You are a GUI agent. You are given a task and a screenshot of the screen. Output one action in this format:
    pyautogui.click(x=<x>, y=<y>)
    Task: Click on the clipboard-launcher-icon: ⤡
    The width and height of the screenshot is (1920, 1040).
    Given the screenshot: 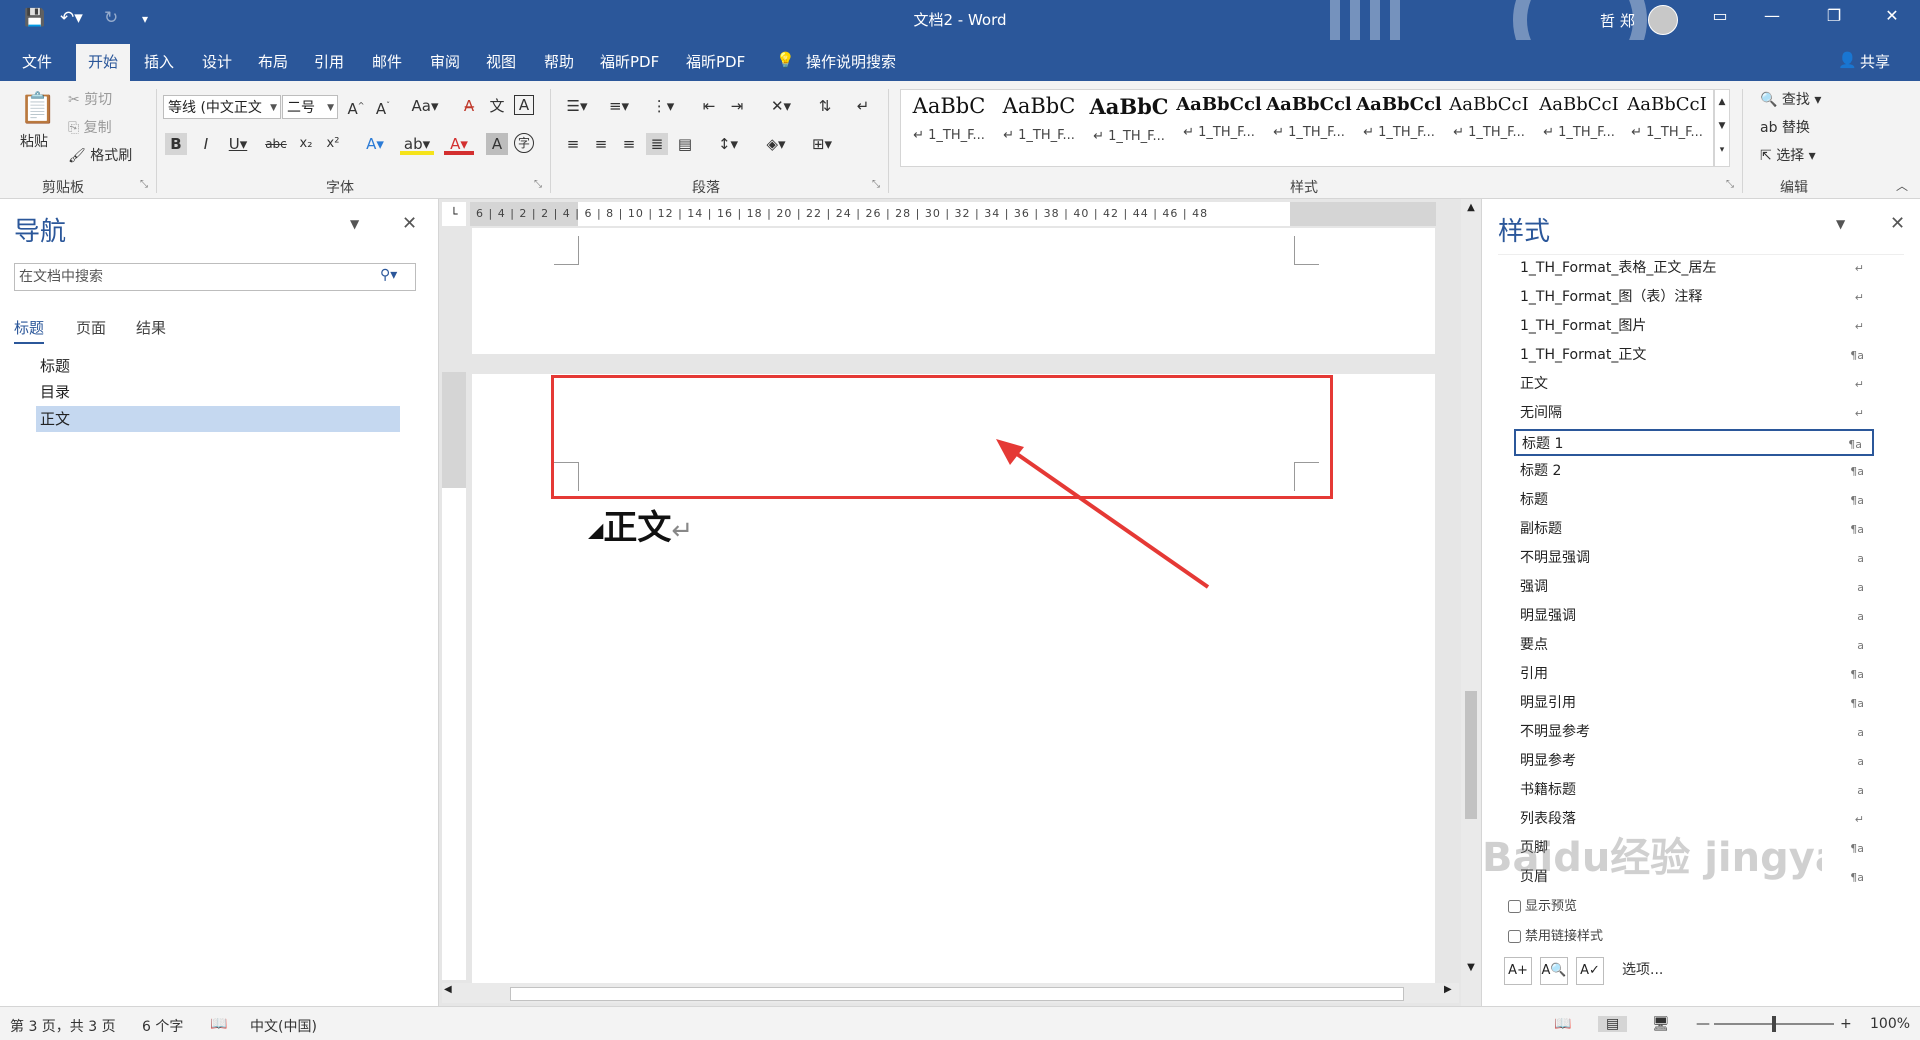 What is the action you would take?
    pyautogui.click(x=144, y=184)
    